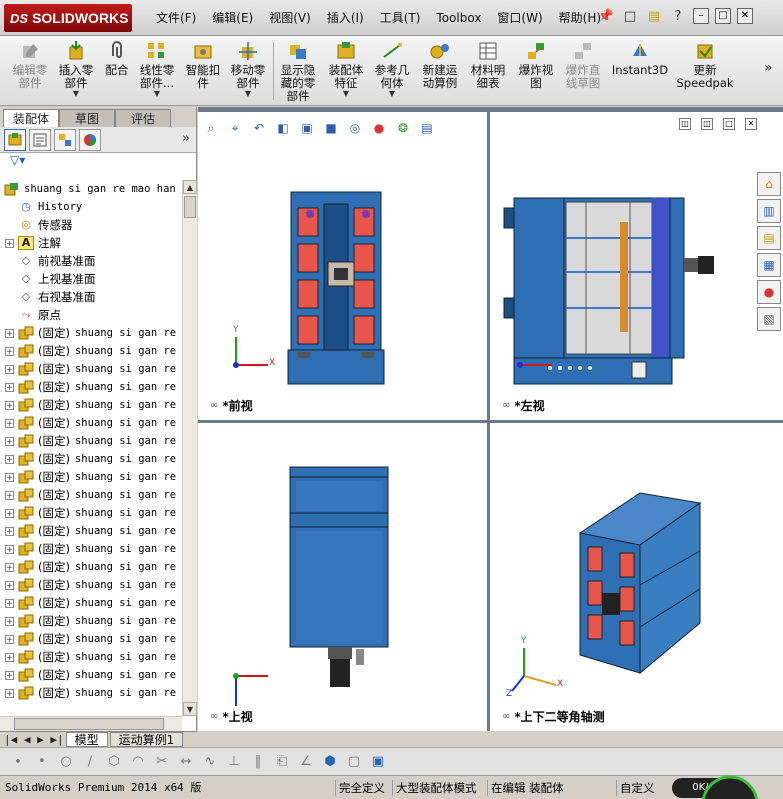  I want to click on assembly-features-button: 装配体 特征 ▼, so click(346, 71).